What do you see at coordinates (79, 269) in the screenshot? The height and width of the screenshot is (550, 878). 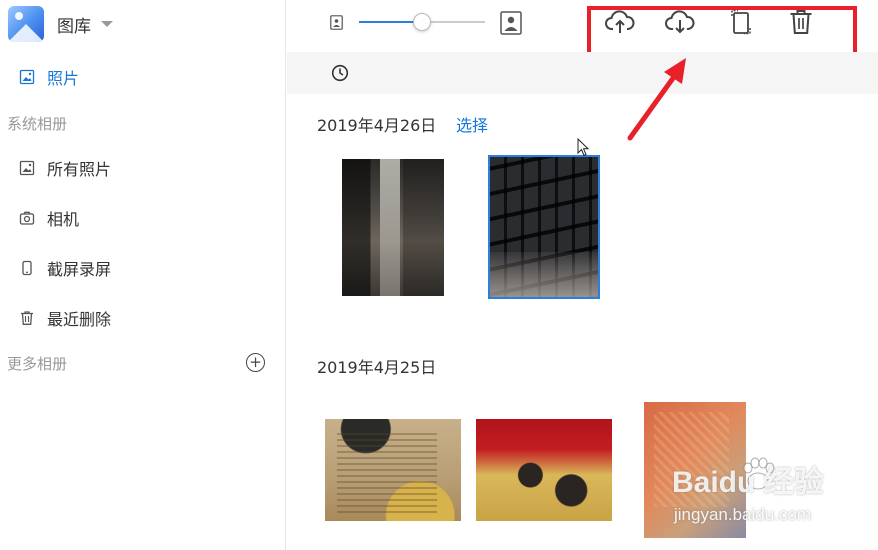 I see `sidebar-item-label: 截屏录屏` at bounding box center [79, 269].